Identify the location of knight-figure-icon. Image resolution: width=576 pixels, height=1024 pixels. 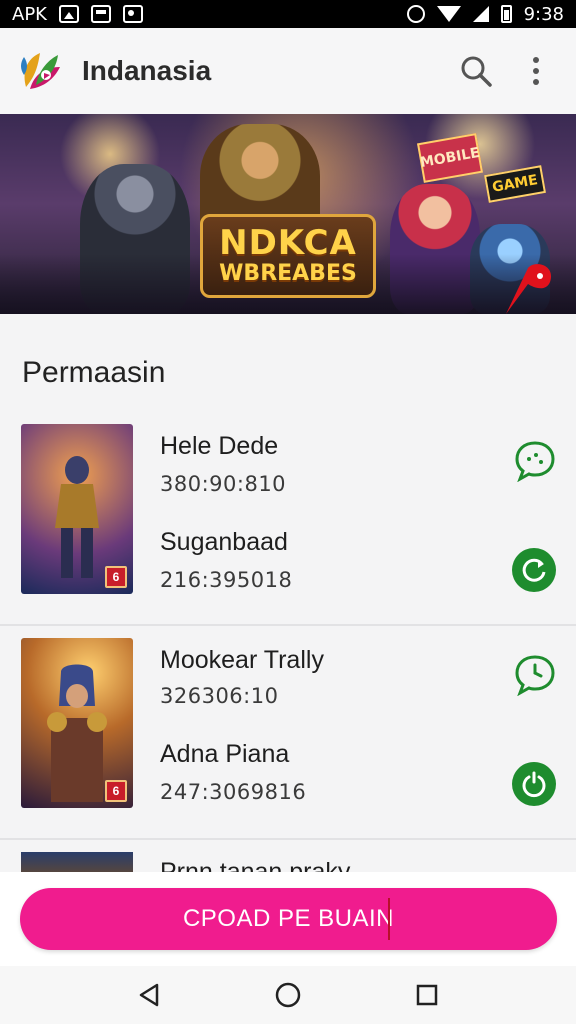
(77, 517).